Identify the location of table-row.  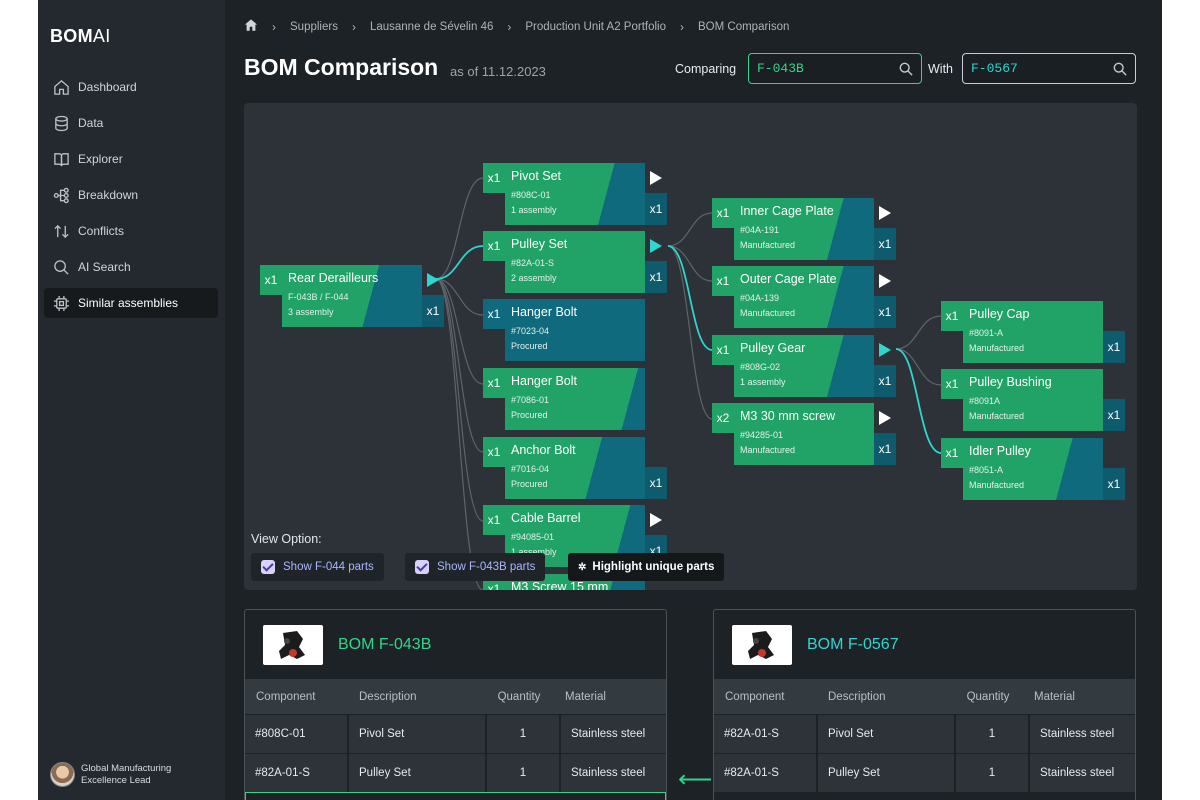
(924, 796).